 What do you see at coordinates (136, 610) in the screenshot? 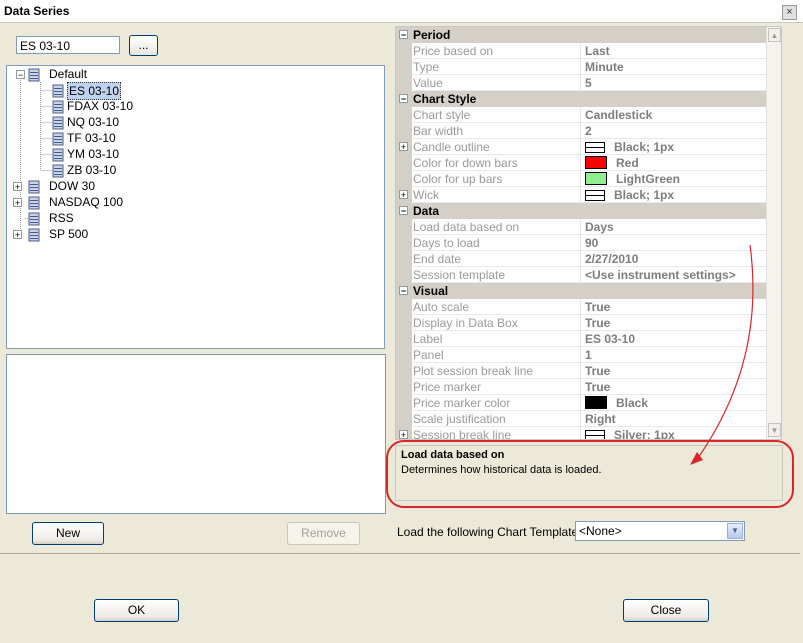
I see `ok-button: OK` at bounding box center [136, 610].